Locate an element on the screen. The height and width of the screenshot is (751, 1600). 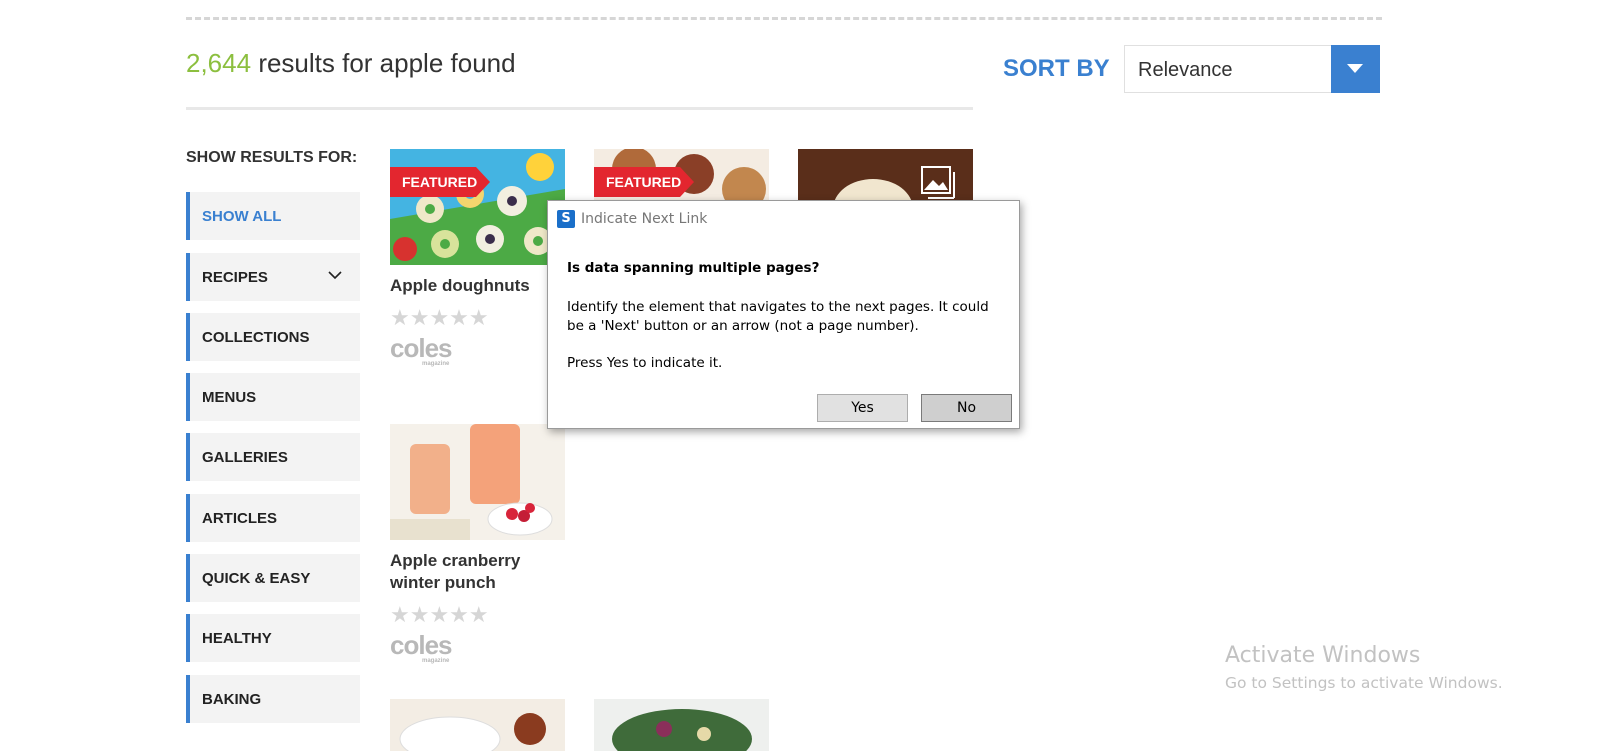
sort-dropdown-button is located at coordinates (1355, 69).